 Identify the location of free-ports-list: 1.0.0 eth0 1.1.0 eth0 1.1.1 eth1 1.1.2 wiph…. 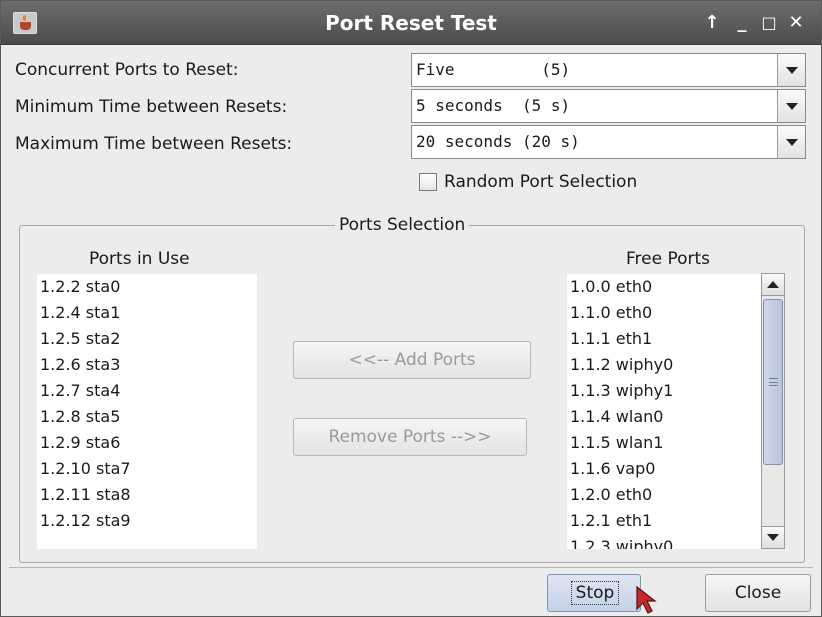
(664, 411).